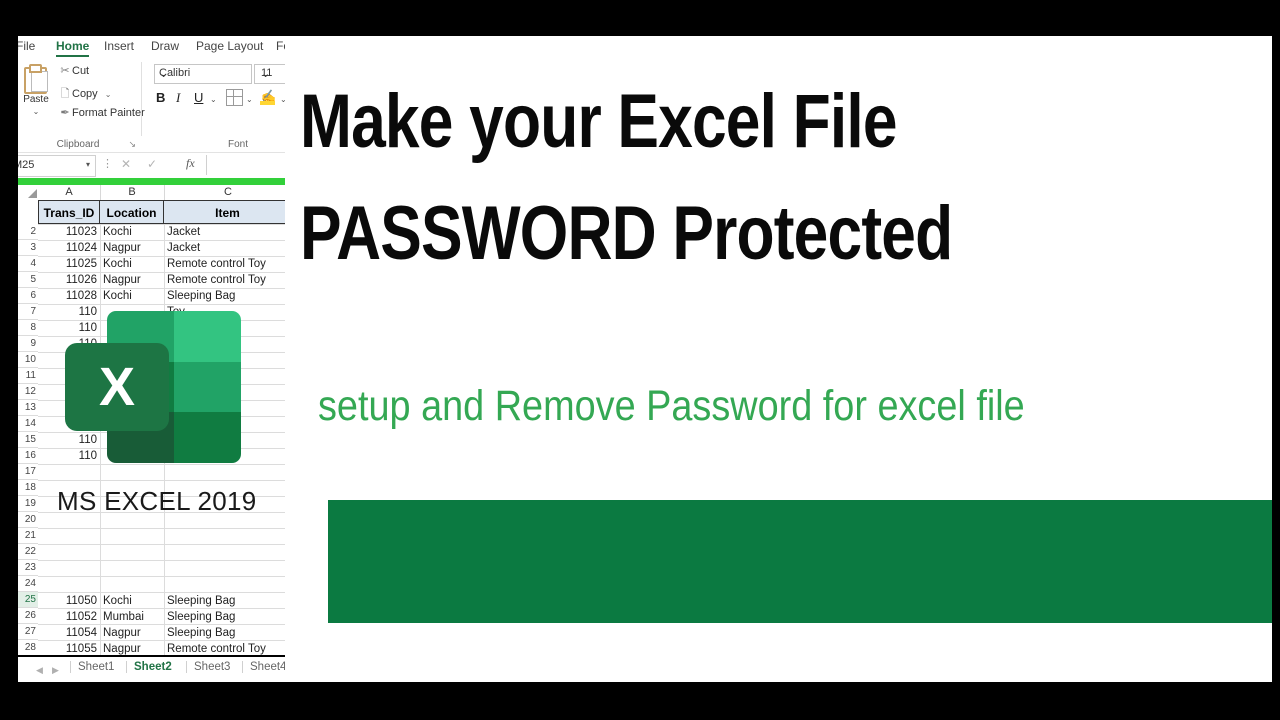  Describe the element at coordinates (27, 192) in the screenshot. I see `select-all-corner` at that location.